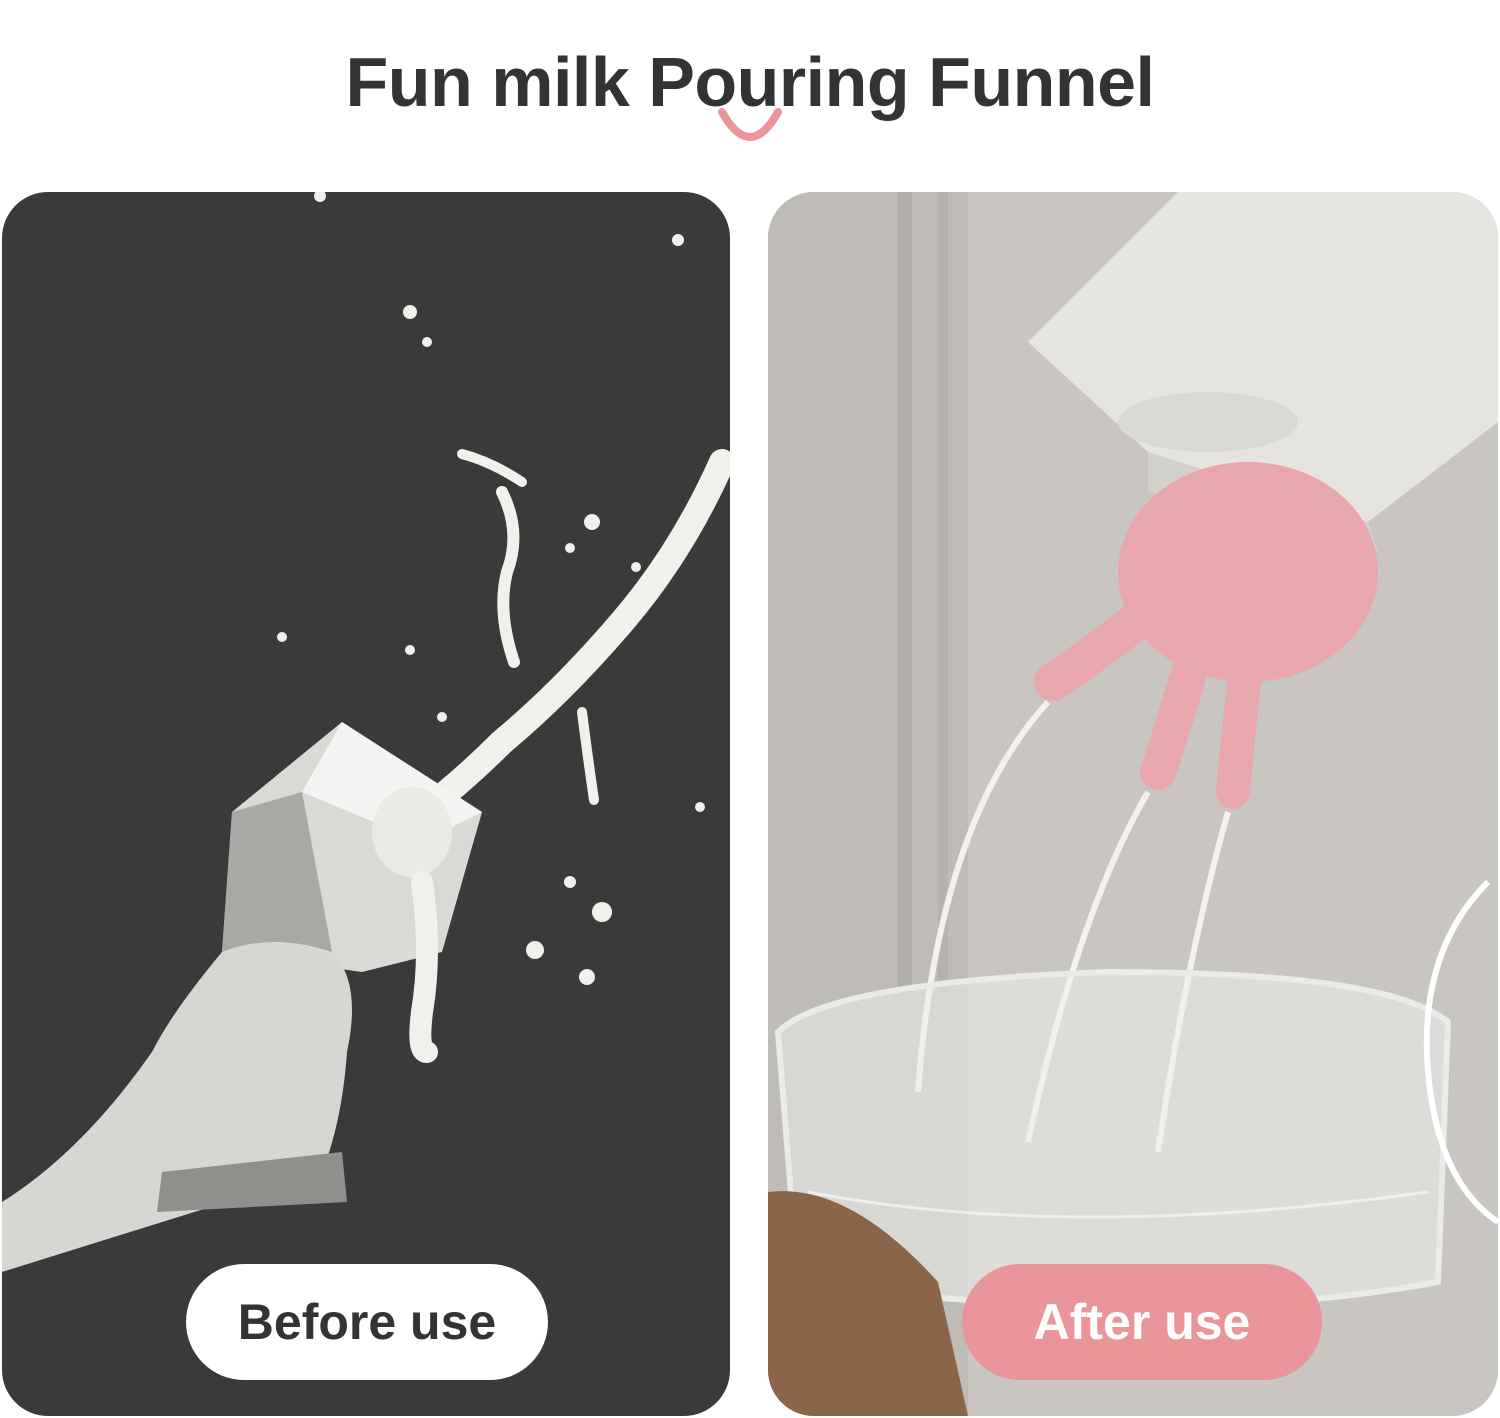  I want to click on smile-arc-icon, so click(750, 124).